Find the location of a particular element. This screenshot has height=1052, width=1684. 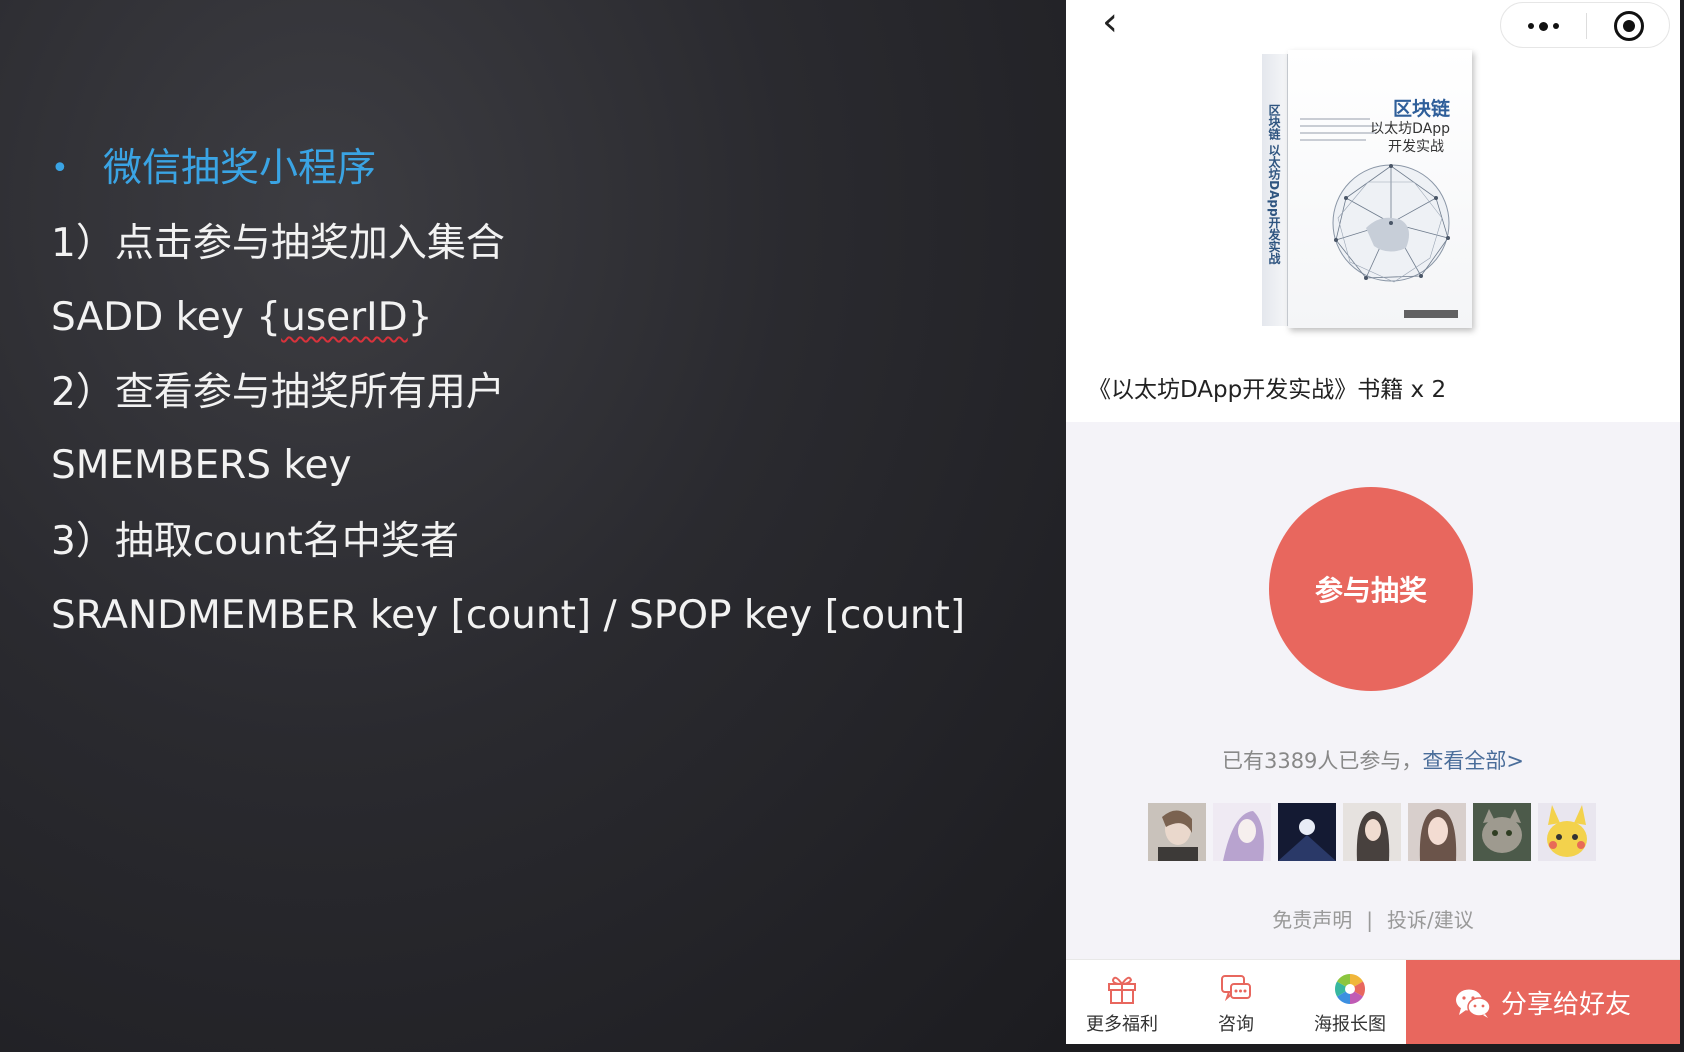

tab-label: 海报长图 is located at coordinates (1350, 1024).